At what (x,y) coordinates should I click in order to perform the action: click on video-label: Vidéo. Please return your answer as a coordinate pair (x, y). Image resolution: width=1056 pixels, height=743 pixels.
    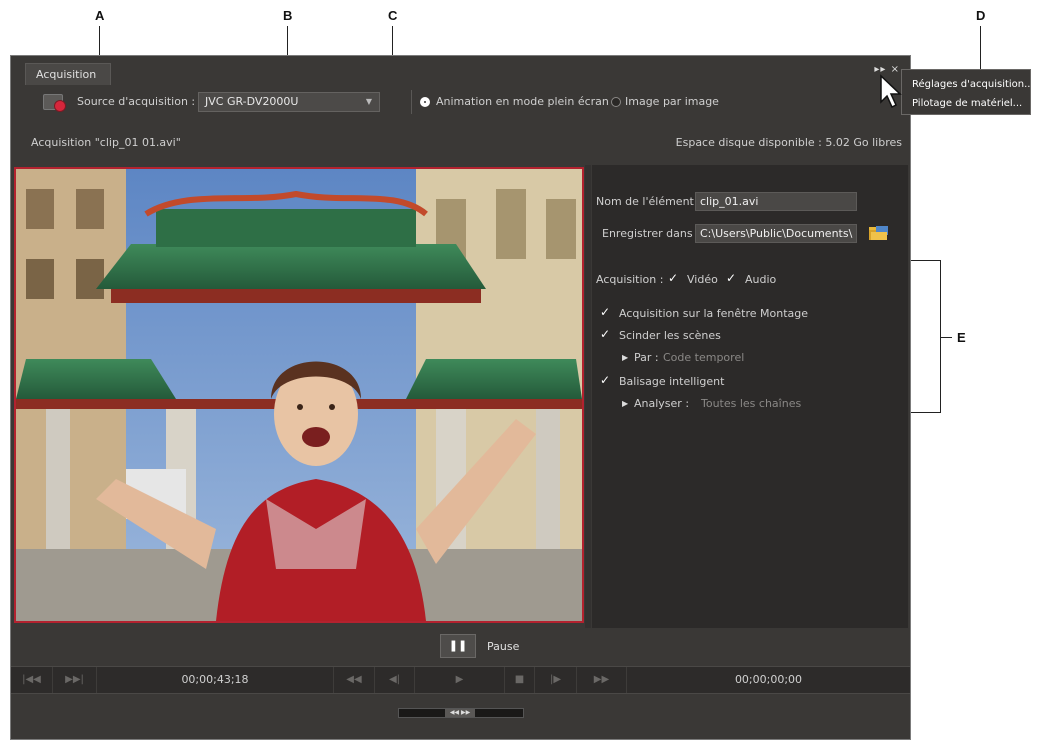
    Looking at the image, I should click on (702, 279).